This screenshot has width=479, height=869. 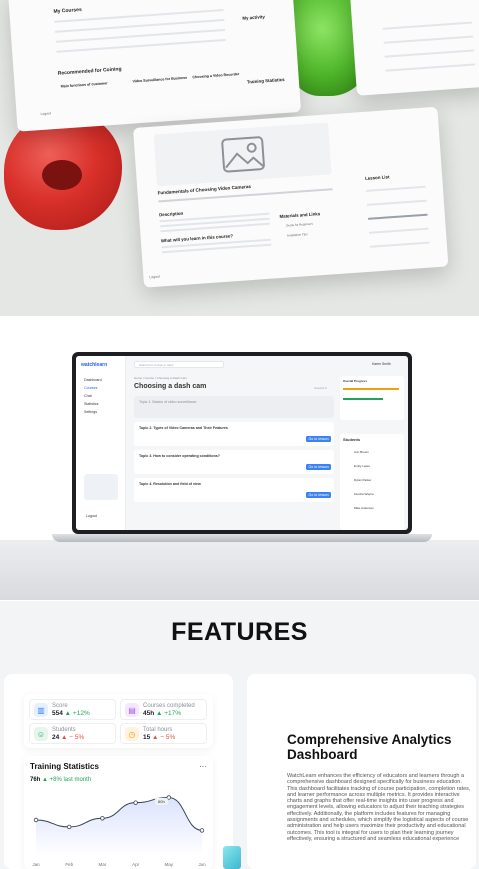 I want to click on stat-label: Courses completed, so click(x=169, y=706).